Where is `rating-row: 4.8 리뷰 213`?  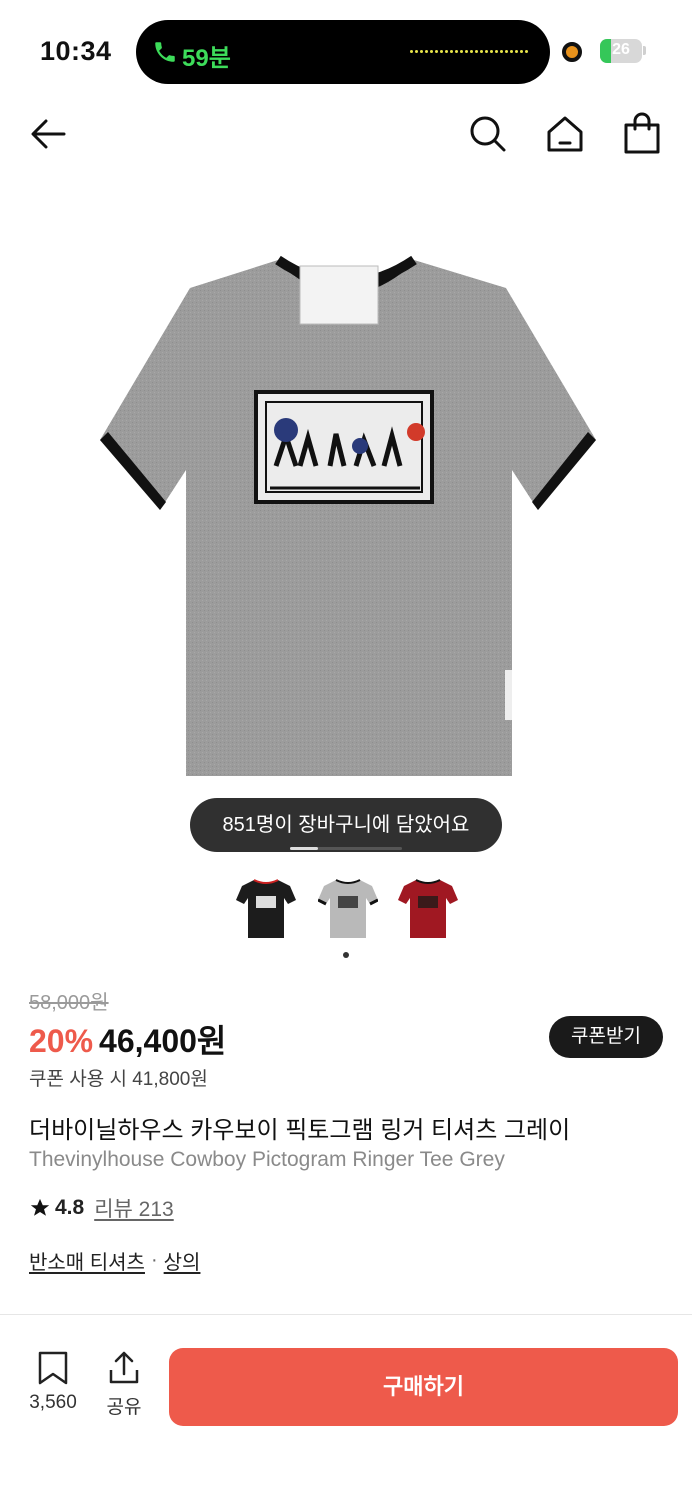
rating-row: 4.8 리뷰 213 is located at coordinates (101, 1208).